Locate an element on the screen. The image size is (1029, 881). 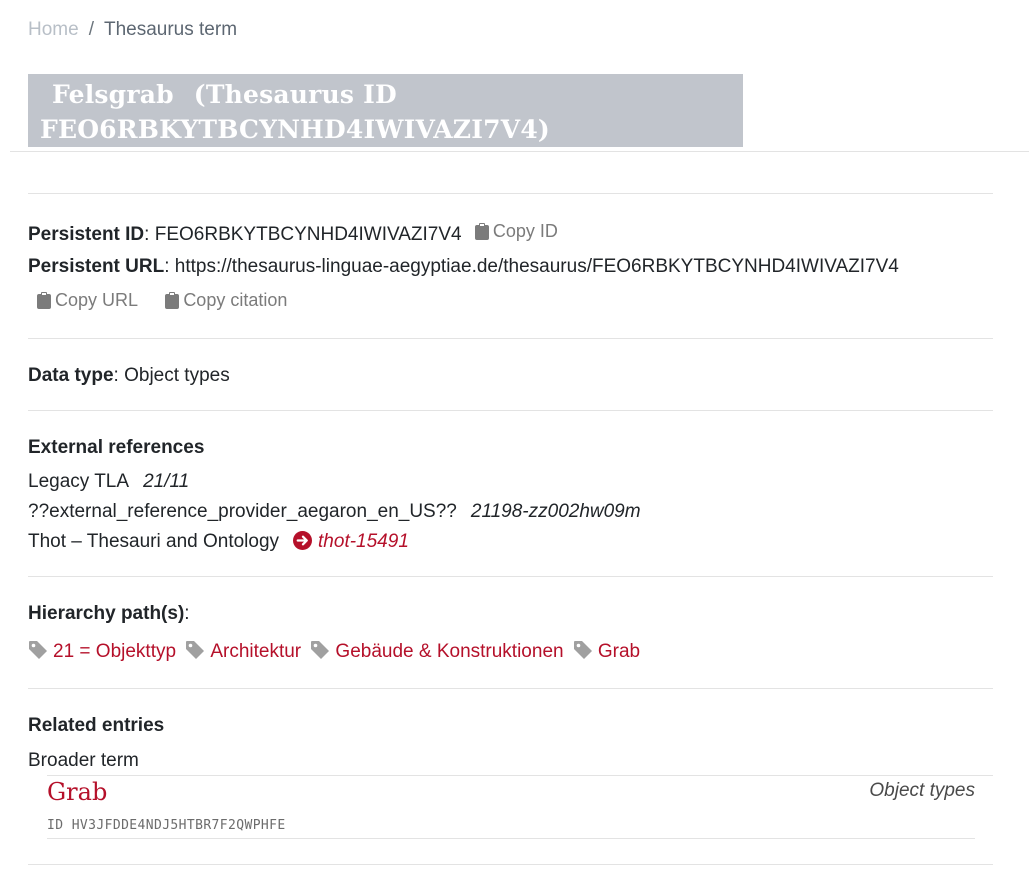
hierarchy-title: Hierarchy path(s): is located at coordinates (109, 613).